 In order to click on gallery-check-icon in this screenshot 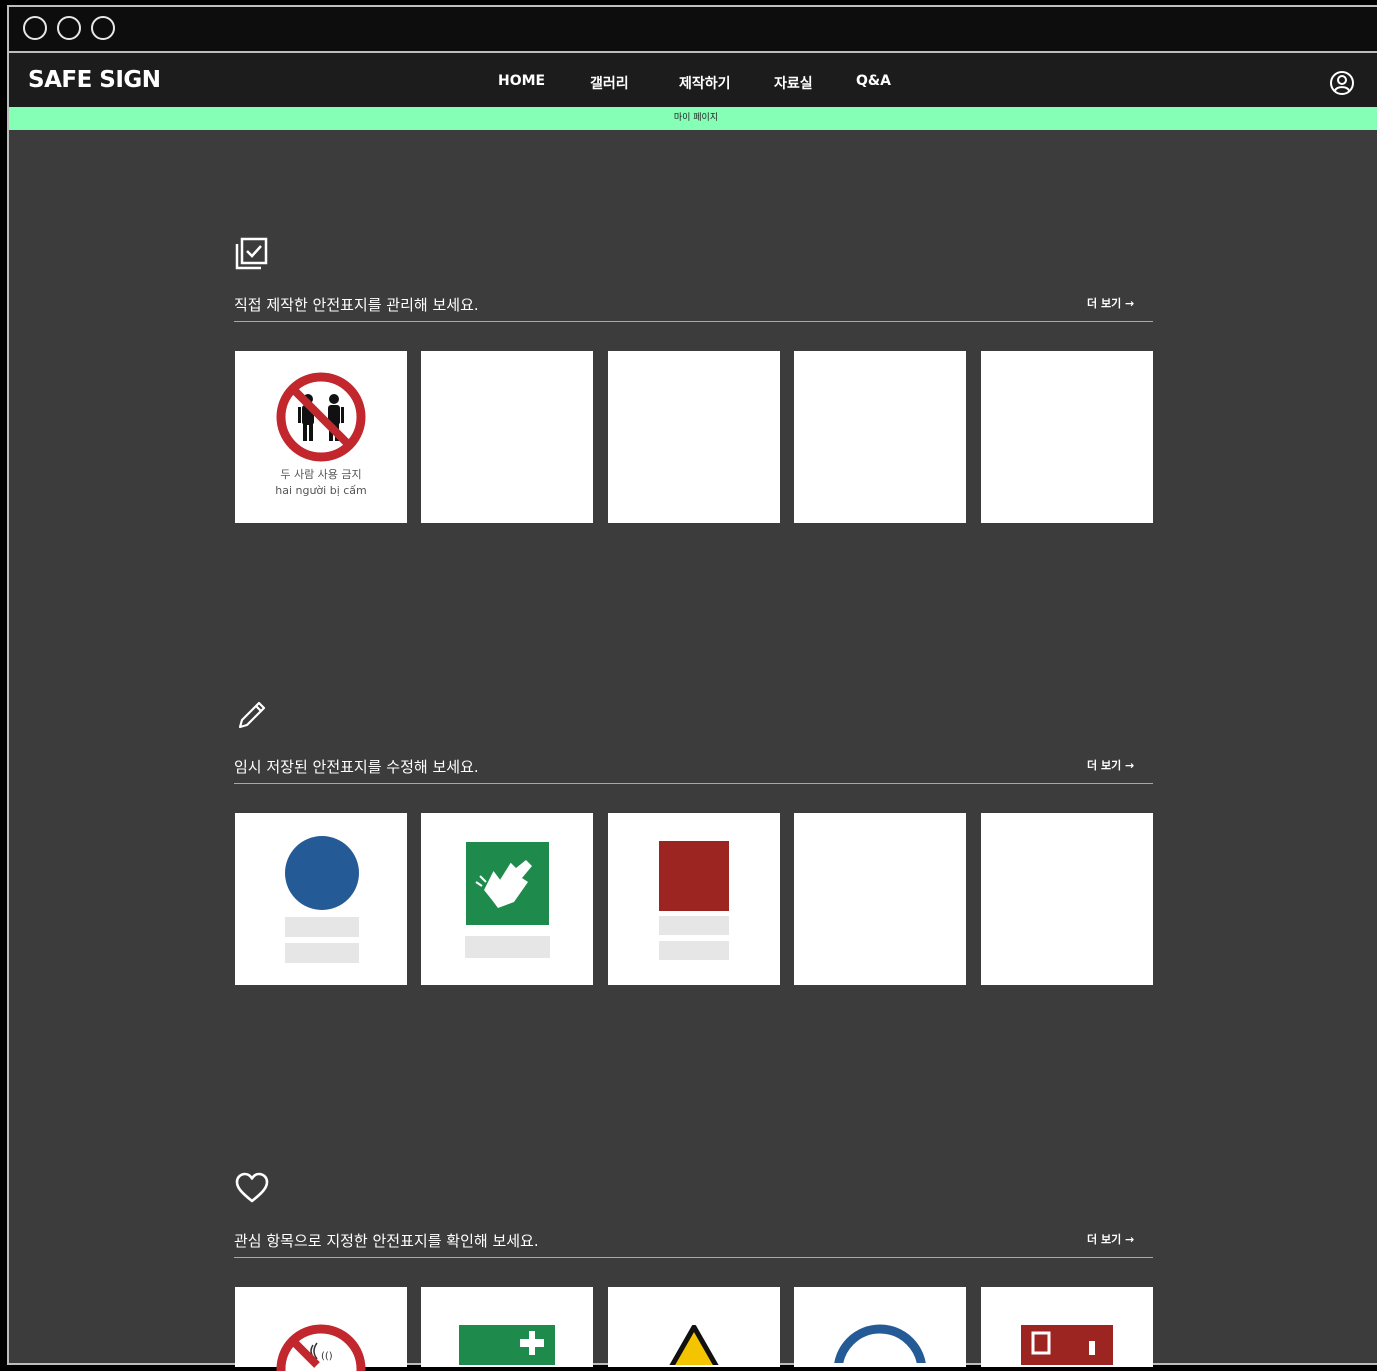, I will do `click(251, 253)`.